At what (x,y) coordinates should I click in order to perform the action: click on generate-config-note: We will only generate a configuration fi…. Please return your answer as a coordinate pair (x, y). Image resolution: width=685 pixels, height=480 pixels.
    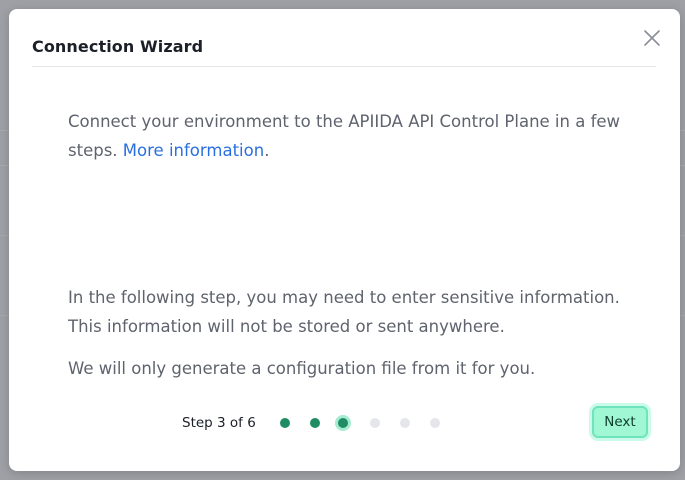
    Looking at the image, I should click on (302, 368).